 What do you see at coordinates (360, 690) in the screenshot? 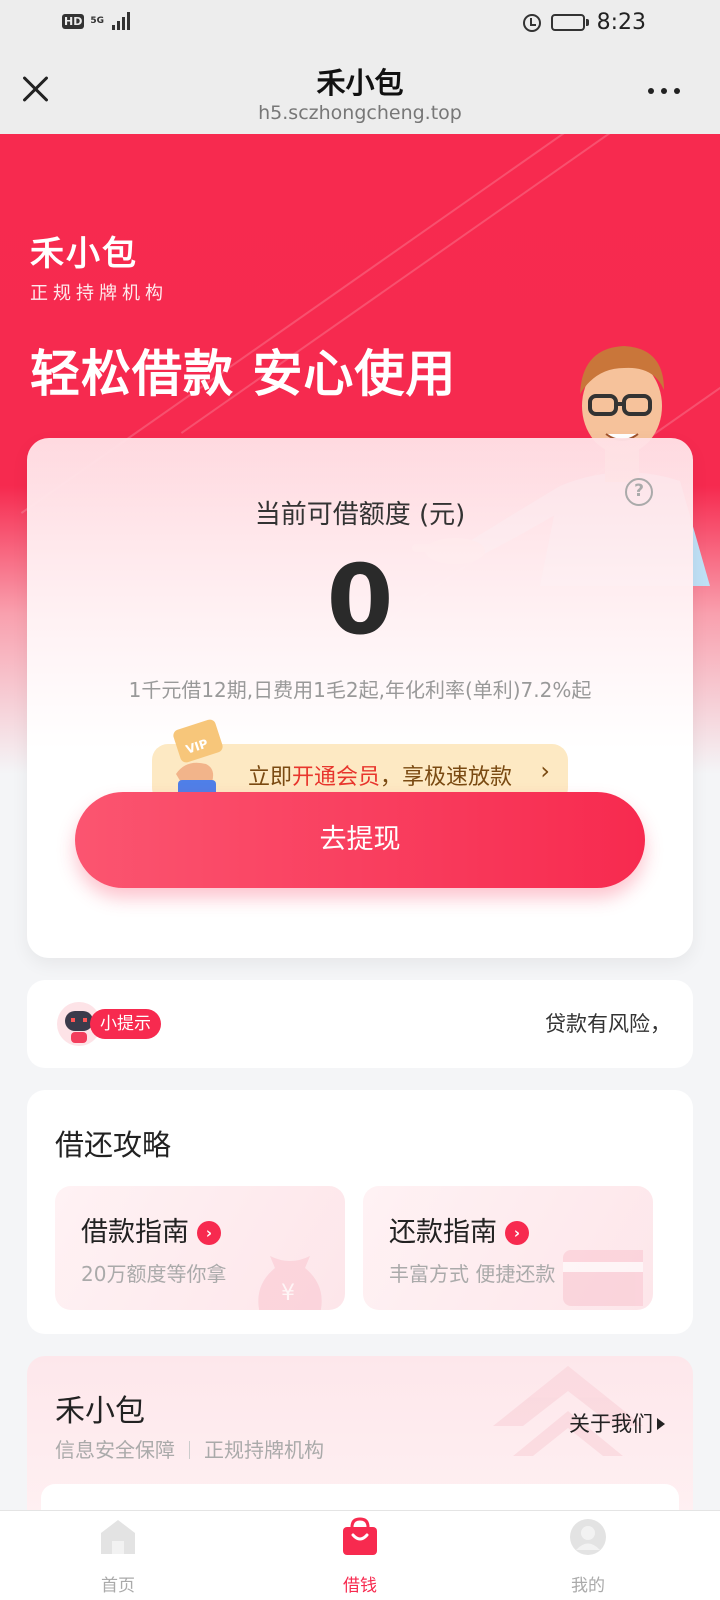
I see `loan-terms-text: 1千元借12期,日费用1毛2起,年化利率(单利)7.2%起` at bounding box center [360, 690].